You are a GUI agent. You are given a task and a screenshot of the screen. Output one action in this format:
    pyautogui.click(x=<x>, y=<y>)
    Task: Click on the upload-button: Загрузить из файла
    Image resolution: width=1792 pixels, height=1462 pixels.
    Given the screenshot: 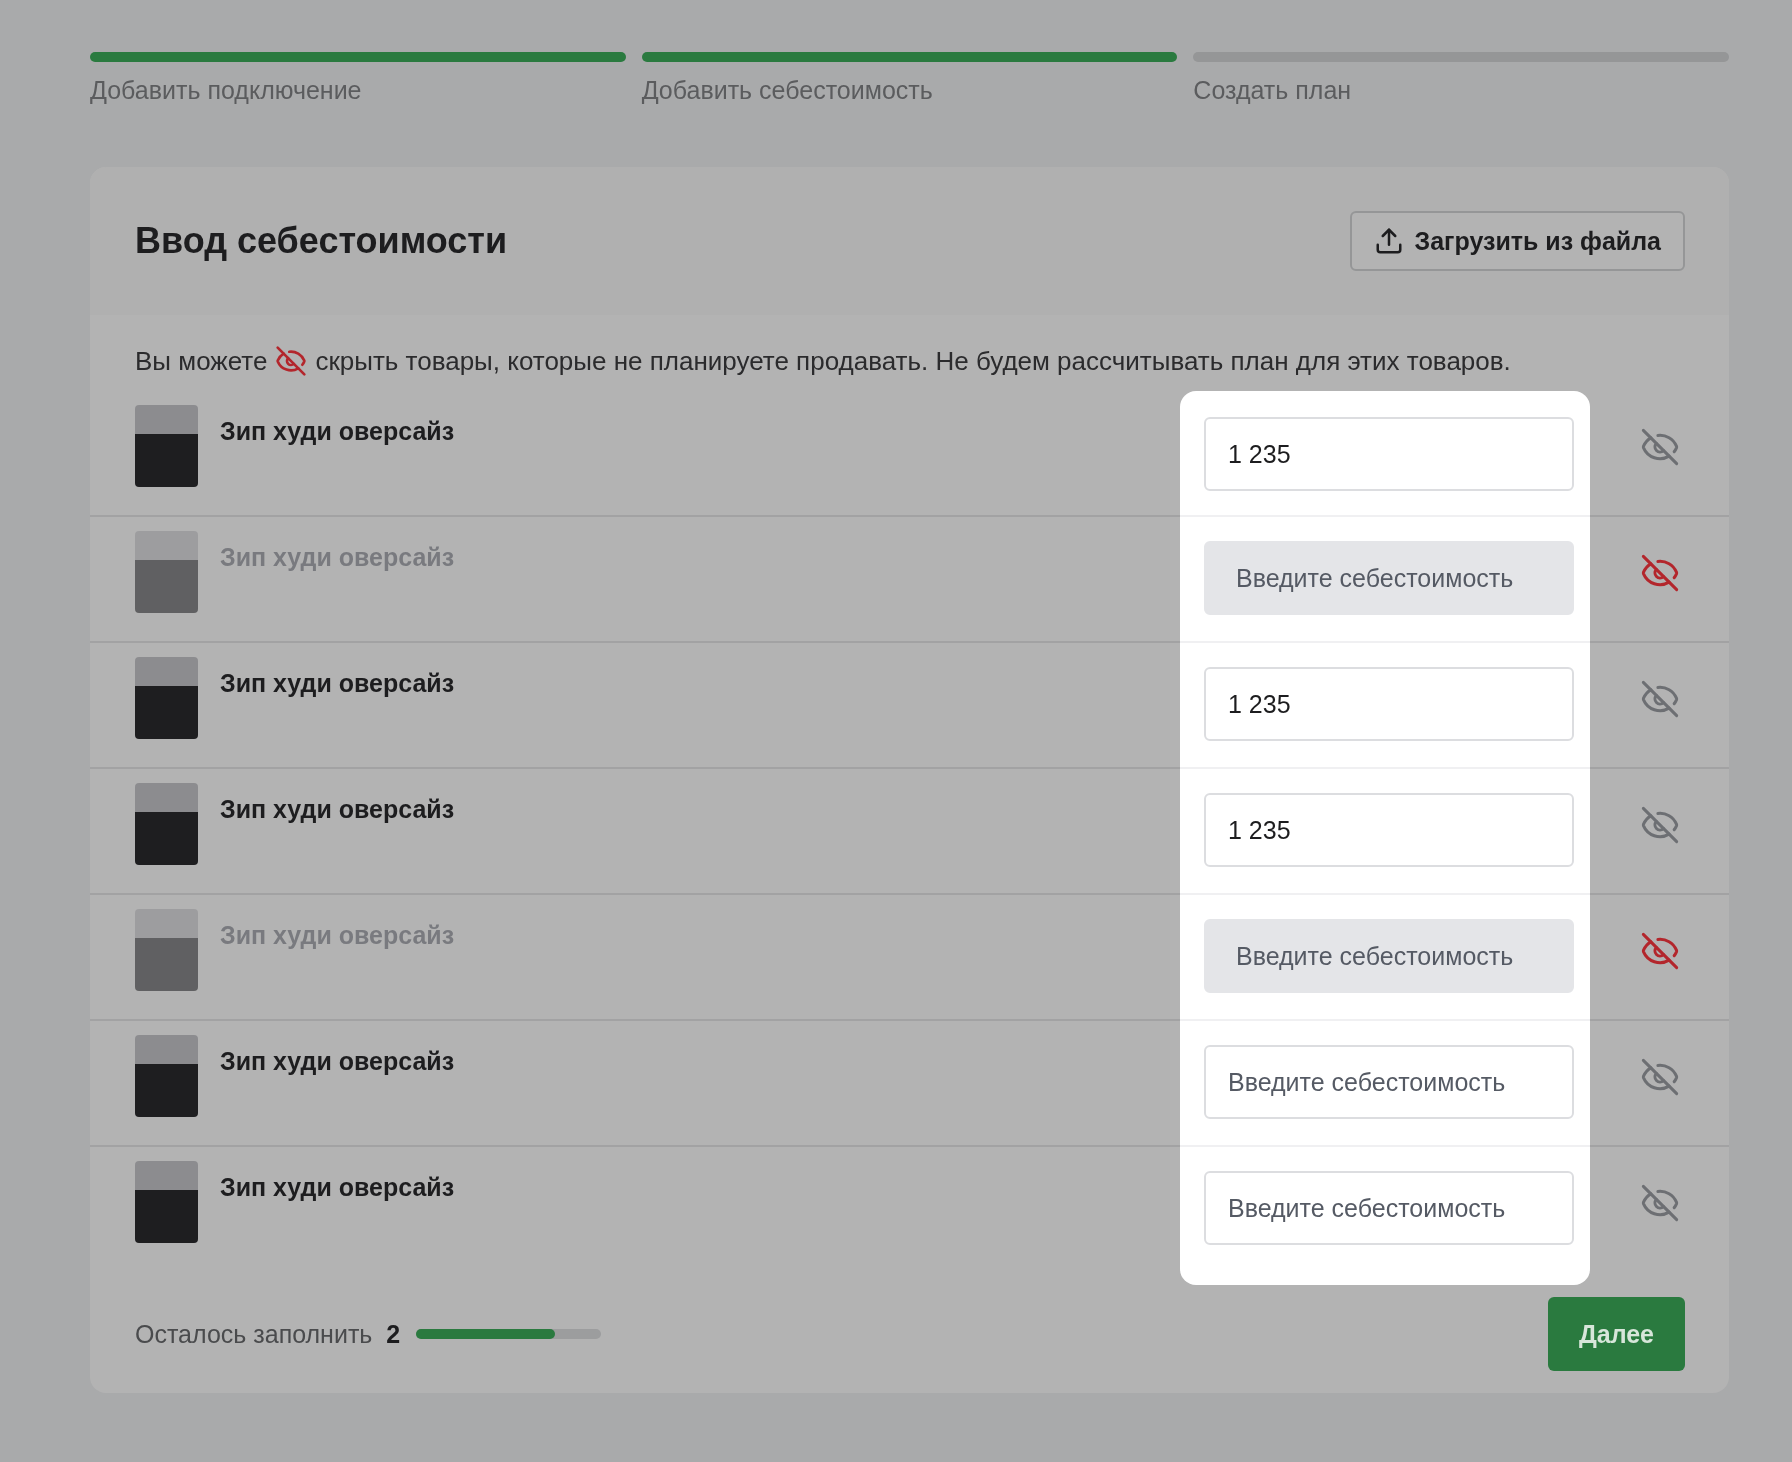 What is the action you would take?
    pyautogui.click(x=1517, y=241)
    